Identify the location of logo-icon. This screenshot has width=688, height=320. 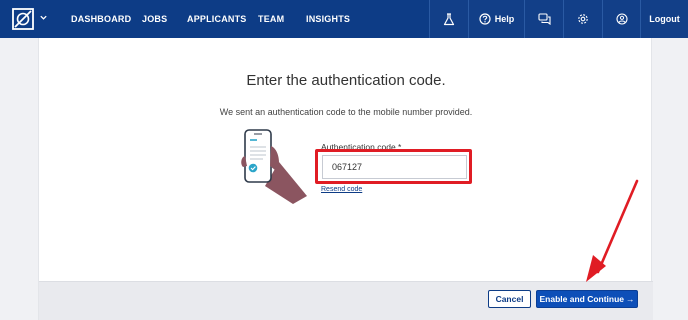
(23, 19).